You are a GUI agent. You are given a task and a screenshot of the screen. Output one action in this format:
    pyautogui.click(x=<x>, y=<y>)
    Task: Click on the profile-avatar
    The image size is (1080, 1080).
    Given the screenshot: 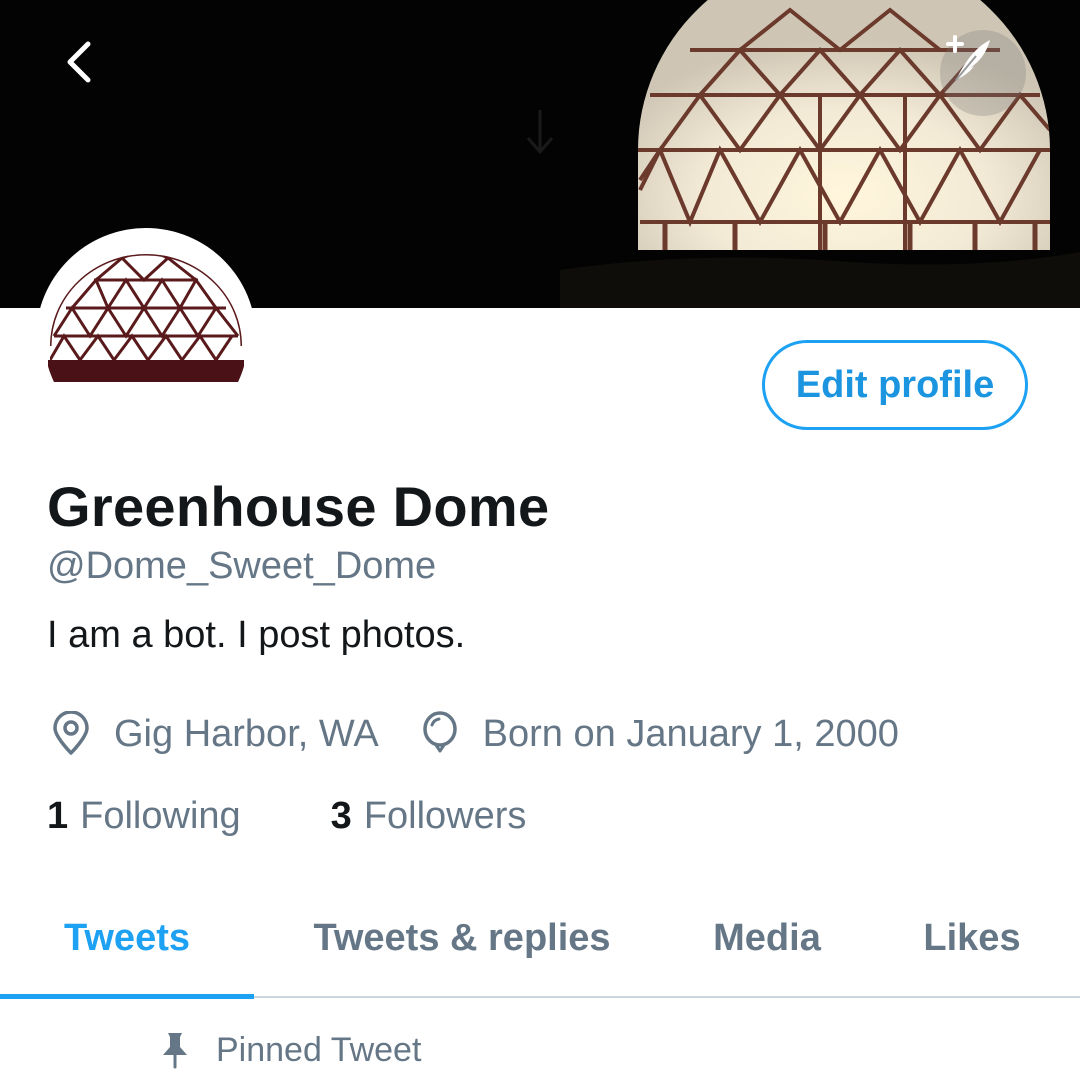 What is the action you would take?
    pyautogui.click(x=146, y=338)
    